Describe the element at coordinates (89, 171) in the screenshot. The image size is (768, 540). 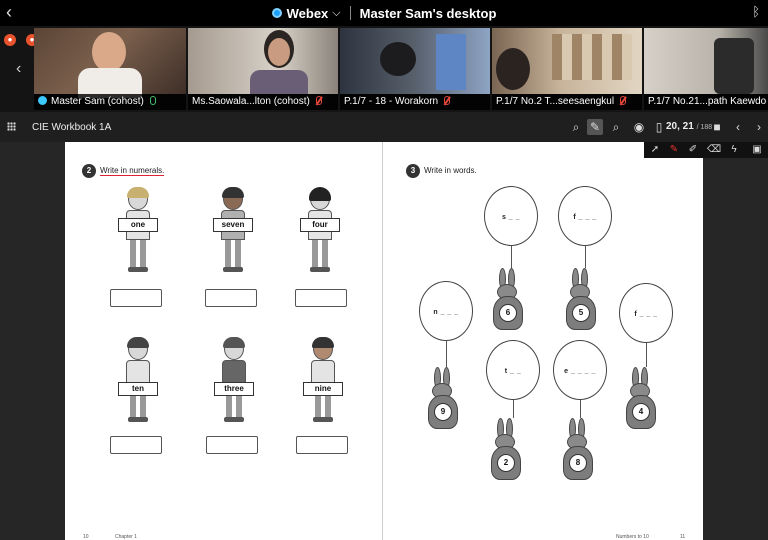
I see `exercise-number: 2` at that location.